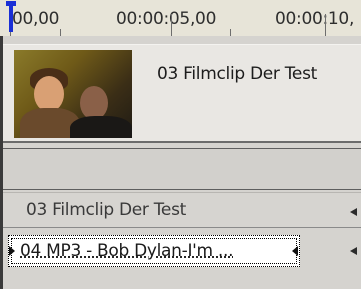 This screenshot has width=361, height=289. Describe the element at coordinates (315, 19) in the screenshot. I see `ruler-label-10s: 00:00:10,` at that location.